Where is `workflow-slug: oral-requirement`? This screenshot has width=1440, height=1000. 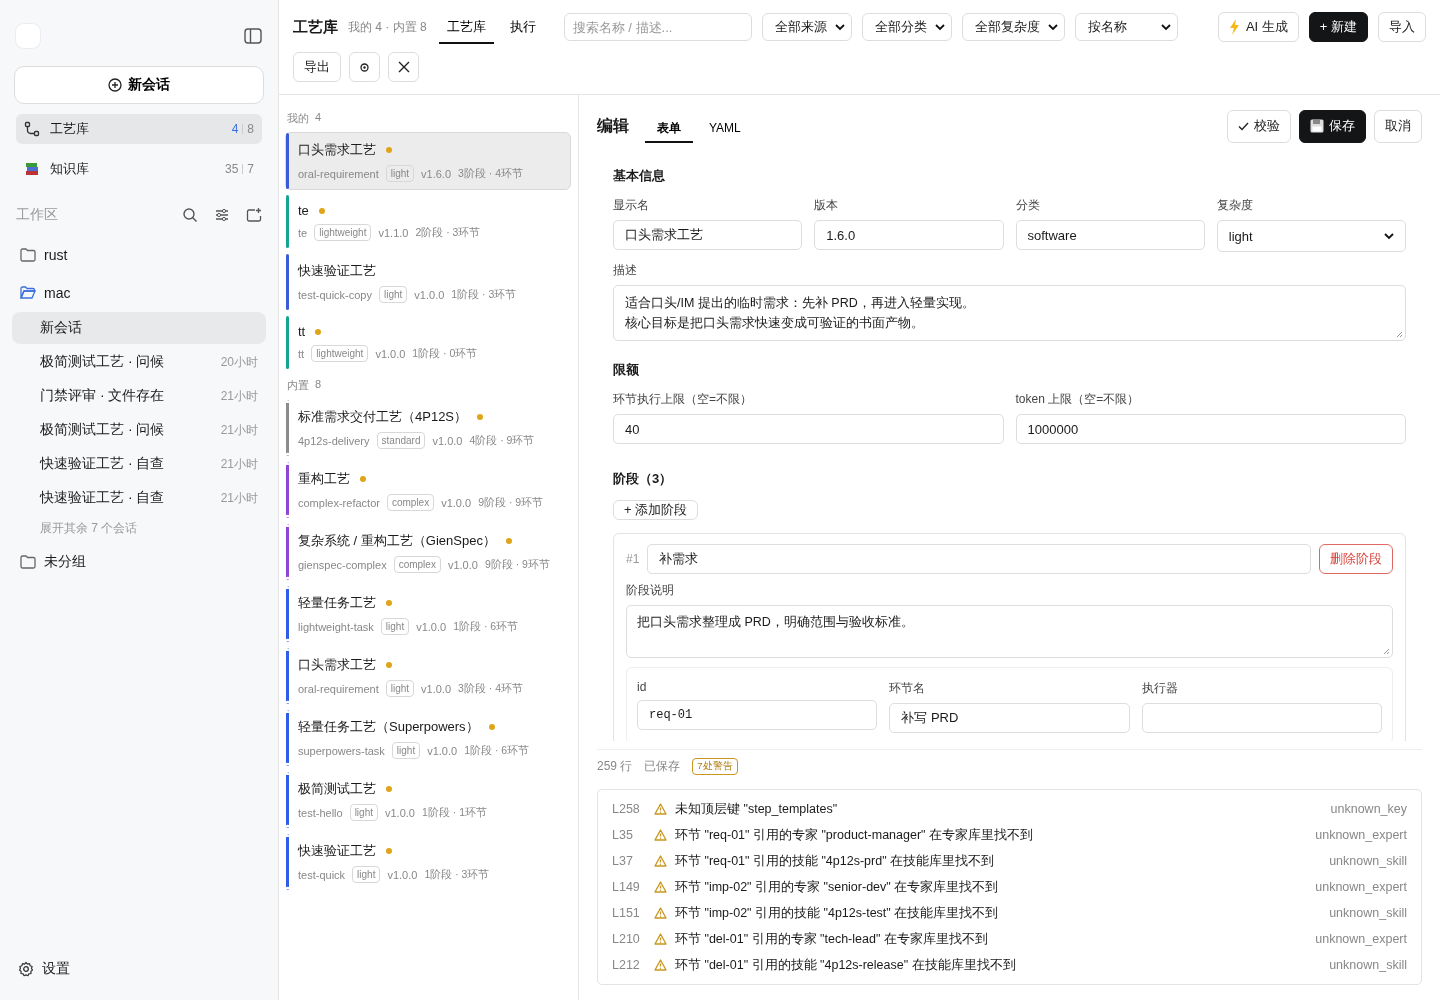
workflow-slug: oral-requirement is located at coordinates (338, 688).